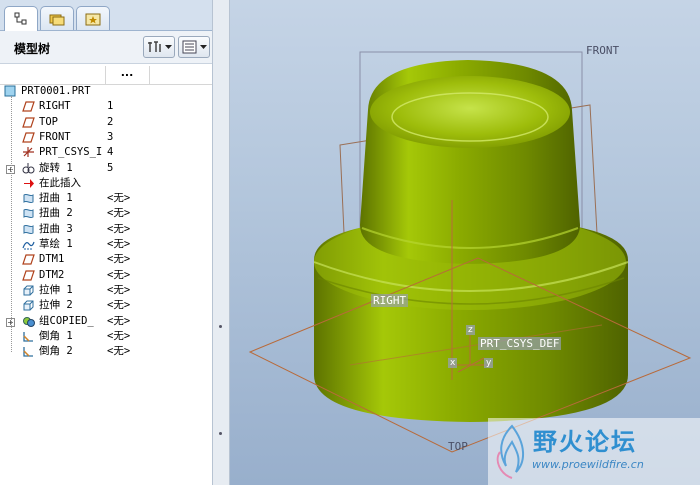 Image resolution: width=700 pixels, height=485 pixels. Describe the element at coordinates (221, 242) in the screenshot. I see `panel-splitter` at that location.